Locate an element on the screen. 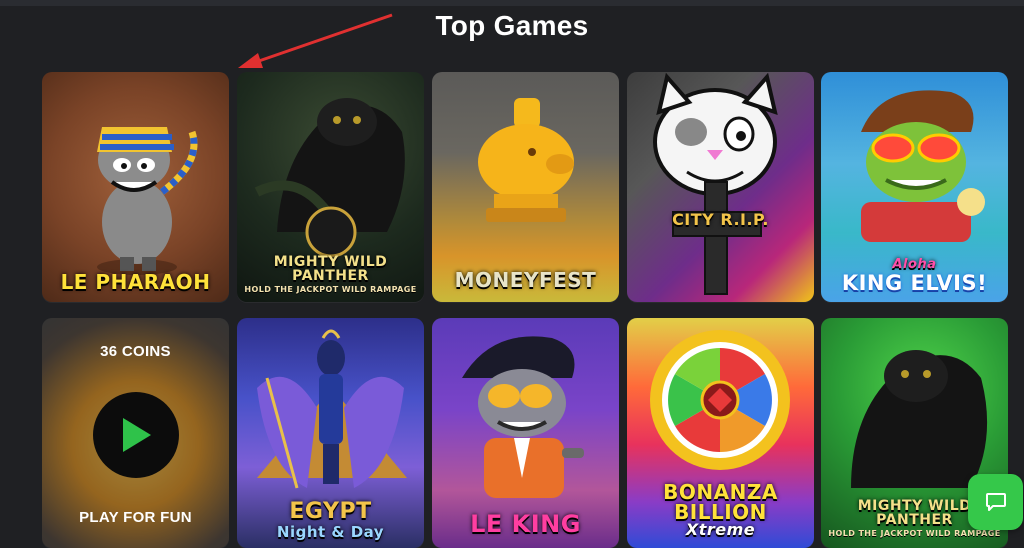 This screenshot has height=548, width=1024. game-logo: CITY R.I.P. is located at coordinates (720, 220).